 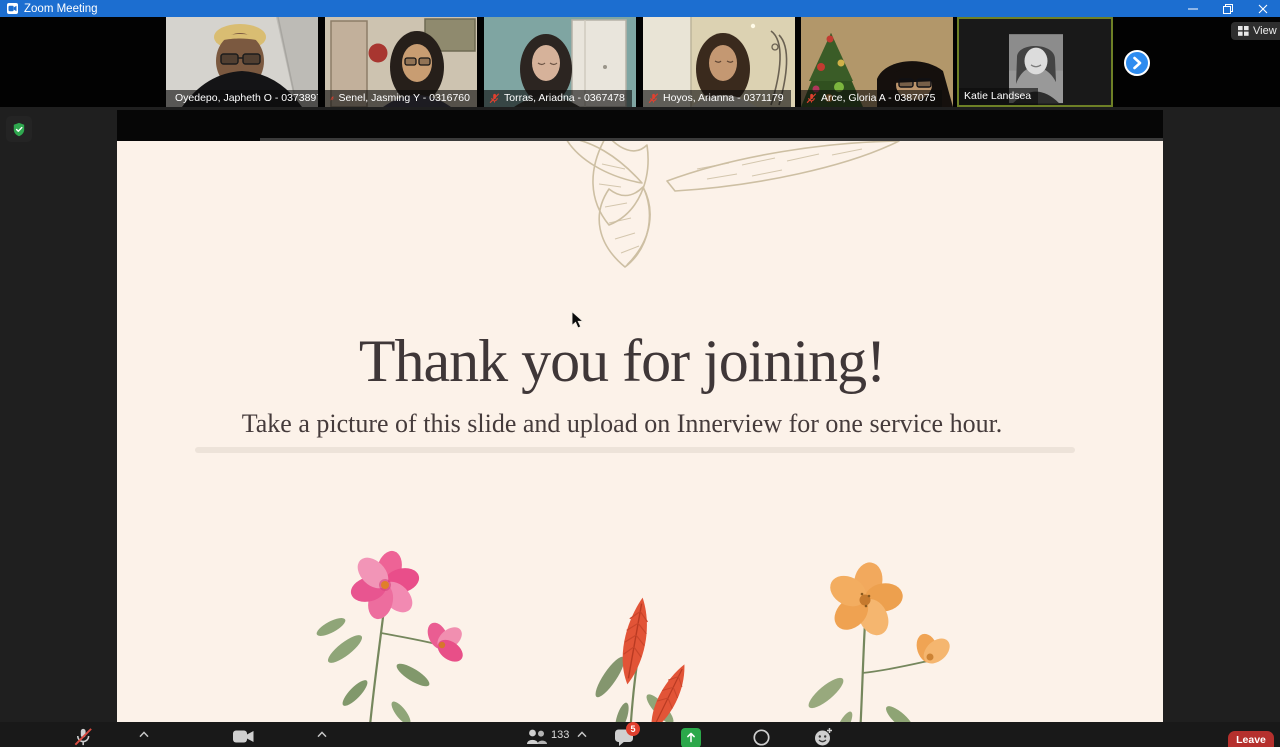 I want to click on participant-name-label: Arce, Gloria A - 0387075, so click(x=872, y=98).